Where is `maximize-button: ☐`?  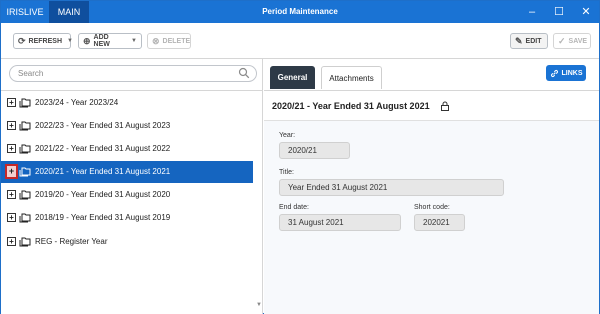
maximize-button: ☐ is located at coordinates (559, 12).